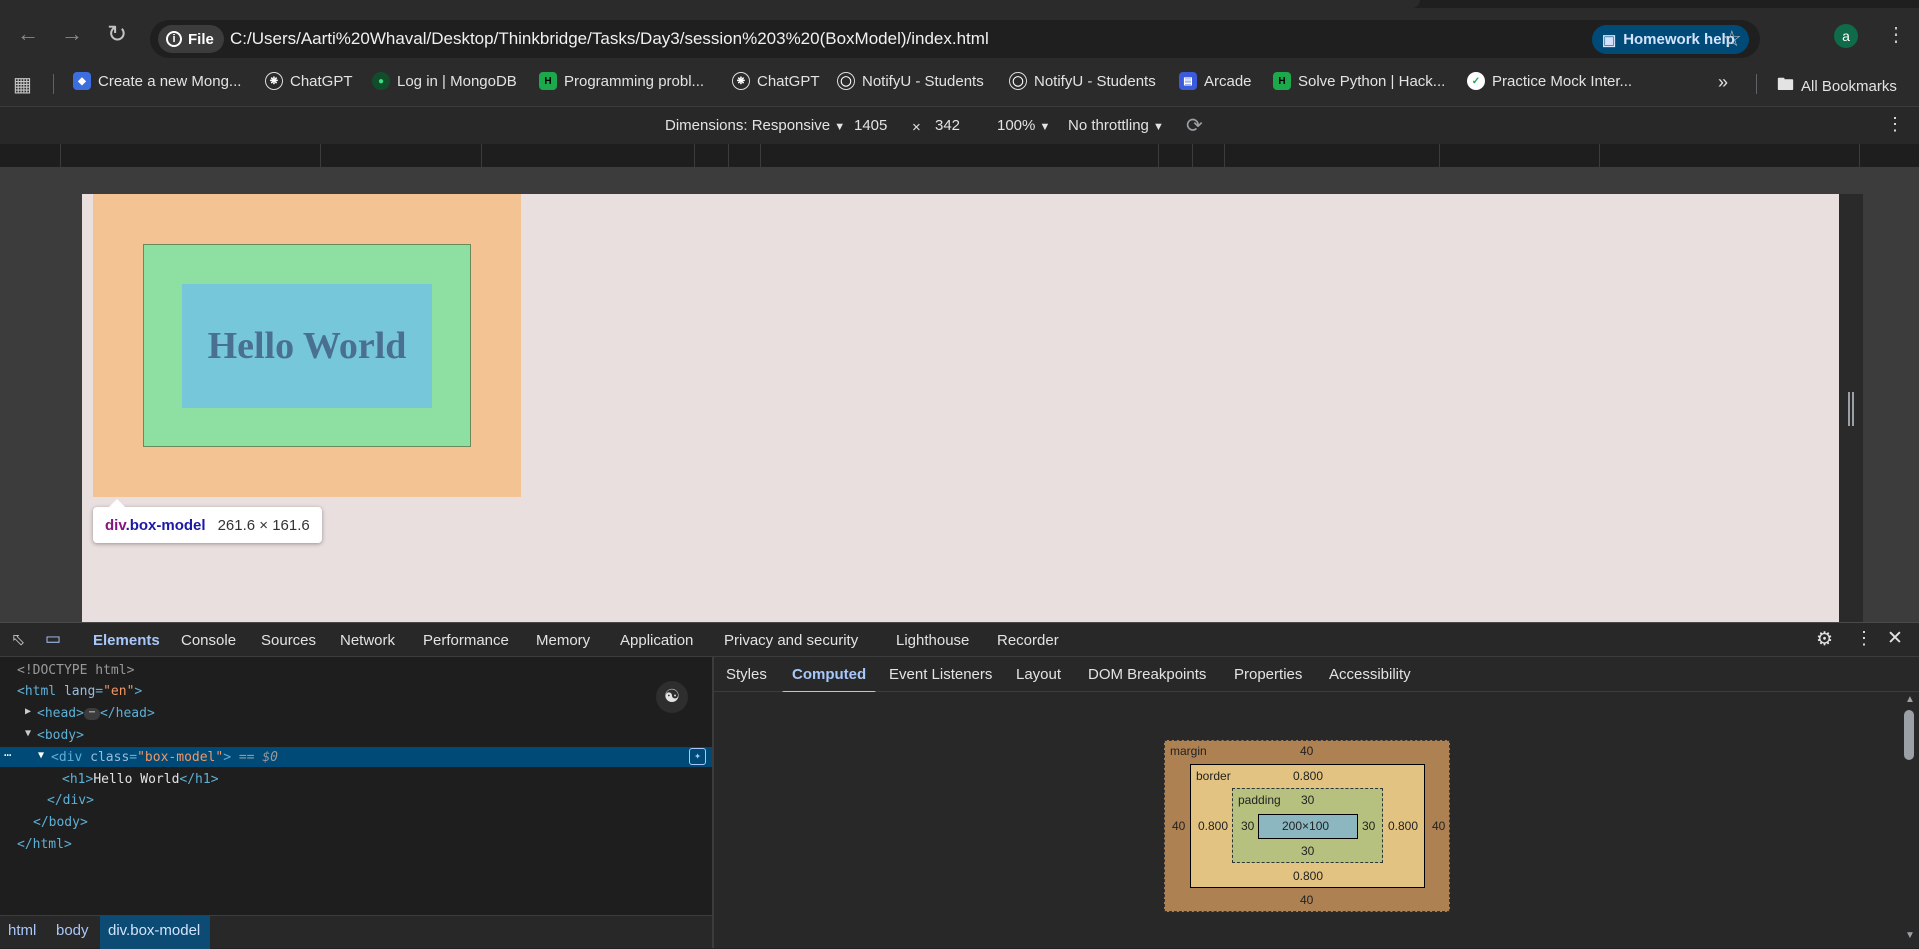 Image resolution: width=1919 pixels, height=949 pixels. Describe the element at coordinates (940, 674) in the screenshot. I see `tab-event-listeners: Event Listeners` at that location.